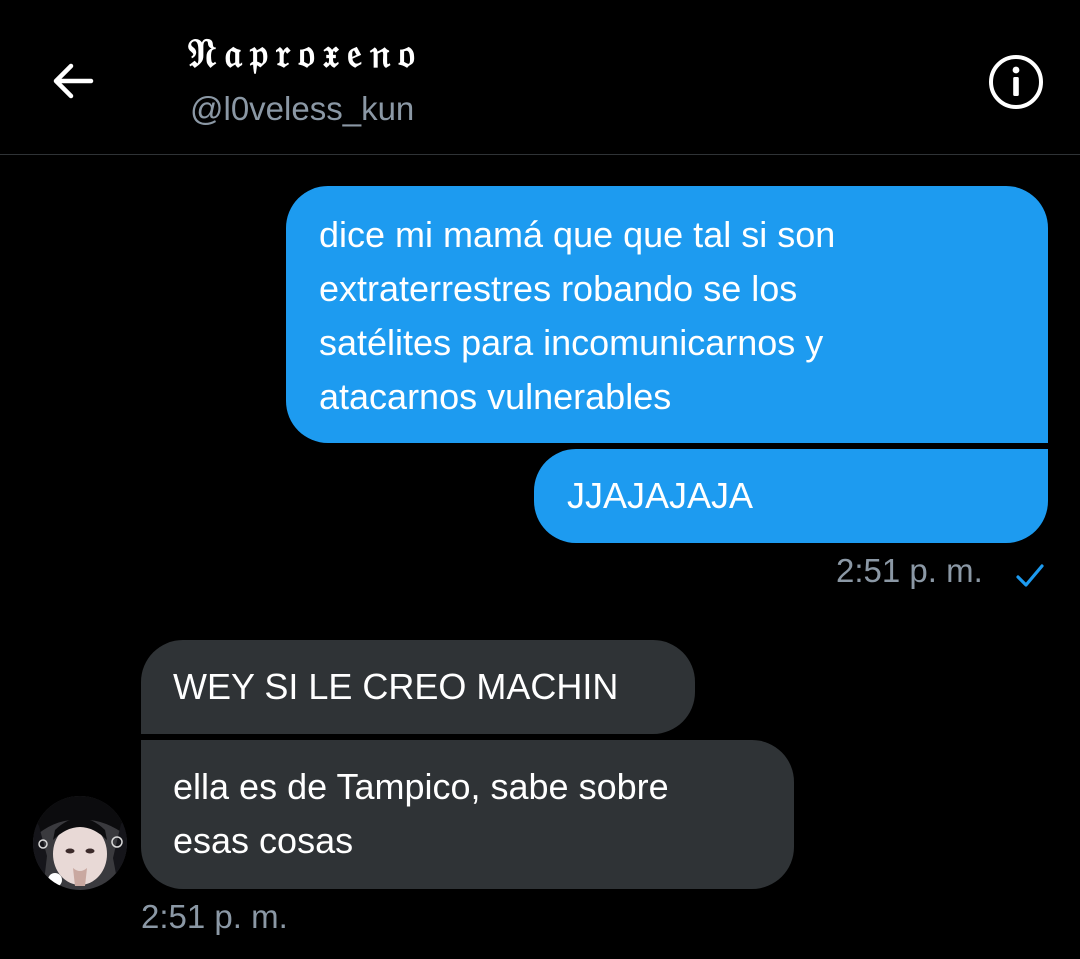 This screenshot has height=959, width=1080. What do you see at coordinates (909, 570) in the screenshot?
I see `sent-timestamp: 2:51 p. m.` at bounding box center [909, 570].